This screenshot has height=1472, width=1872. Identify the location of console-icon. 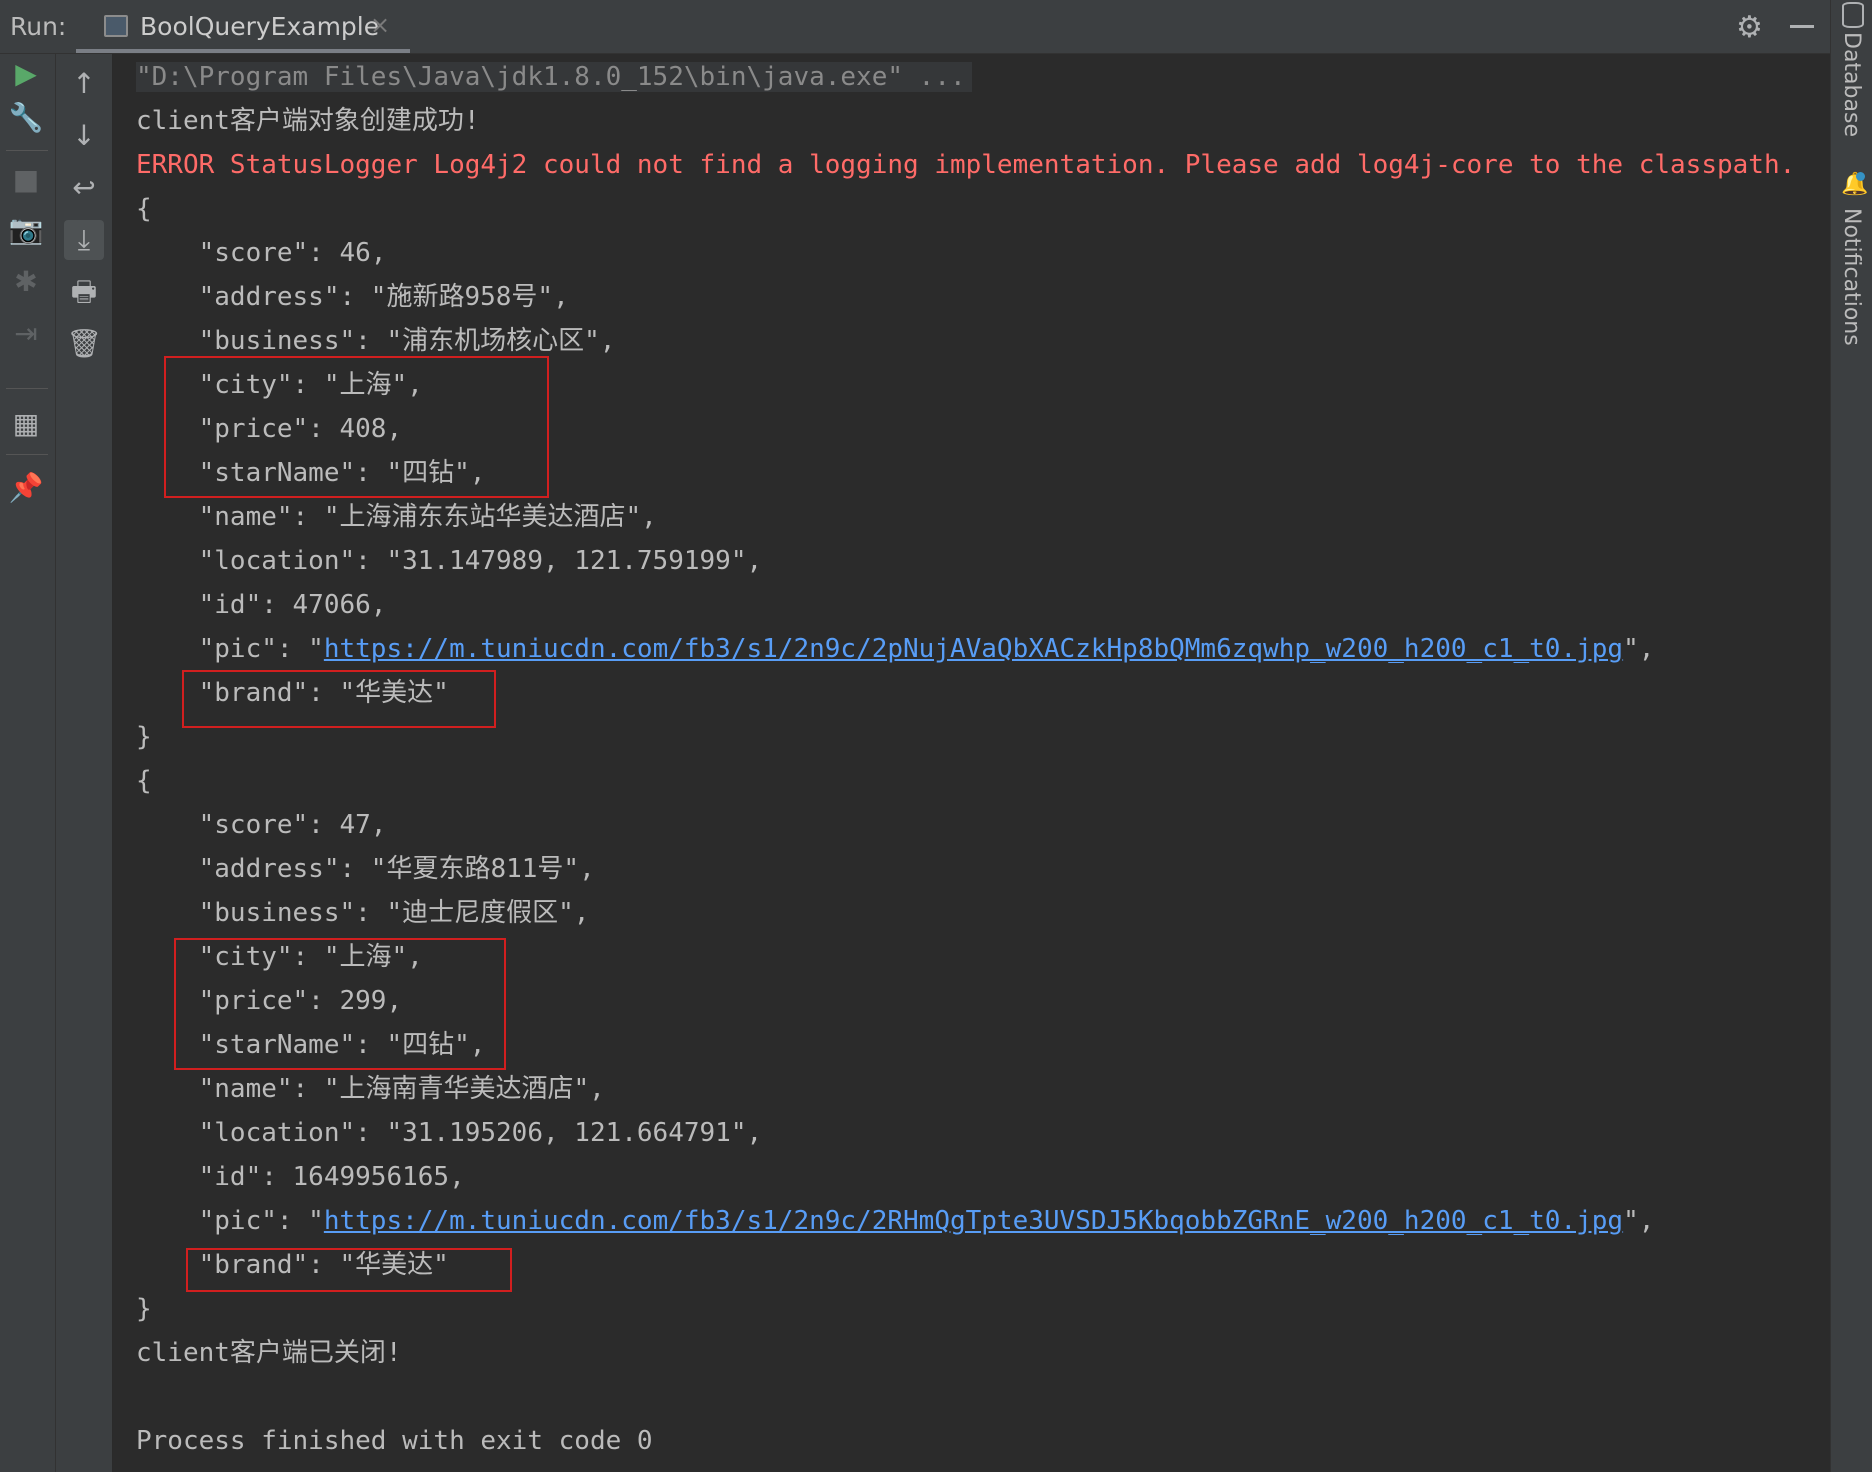
(116, 26).